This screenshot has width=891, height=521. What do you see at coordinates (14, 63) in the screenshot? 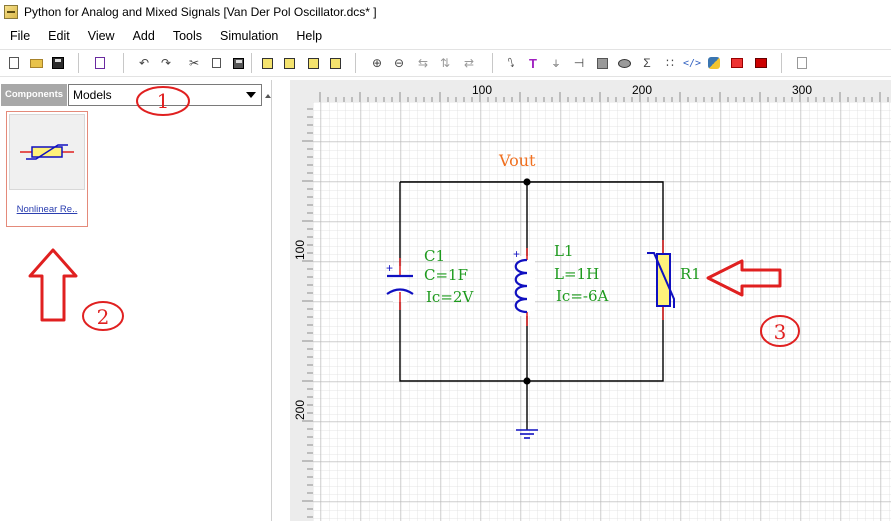
I see `new-file-icon` at bounding box center [14, 63].